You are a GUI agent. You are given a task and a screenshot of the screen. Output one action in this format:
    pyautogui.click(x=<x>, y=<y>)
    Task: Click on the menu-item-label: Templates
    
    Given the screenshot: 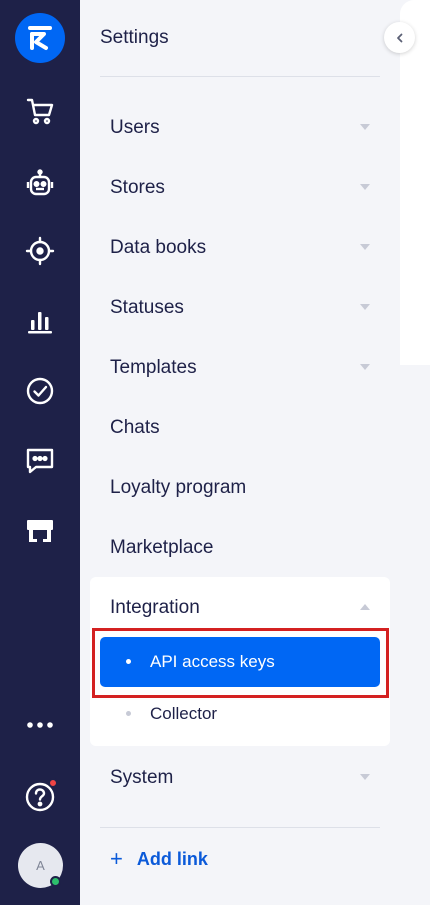 What is the action you would take?
    pyautogui.click(x=153, y=367)
    